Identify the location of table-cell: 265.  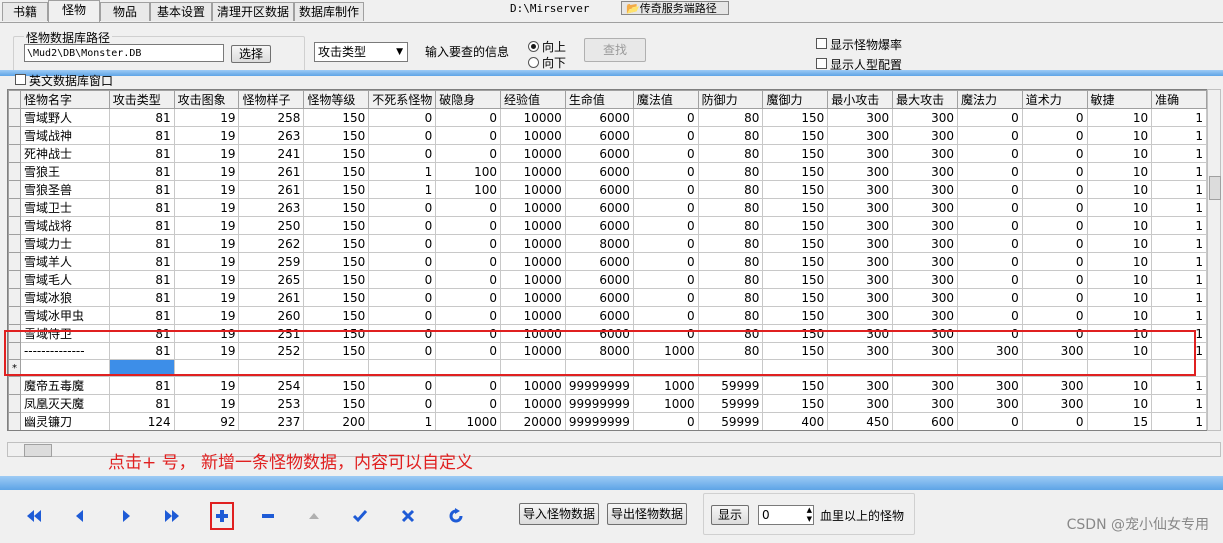
(271, 279).